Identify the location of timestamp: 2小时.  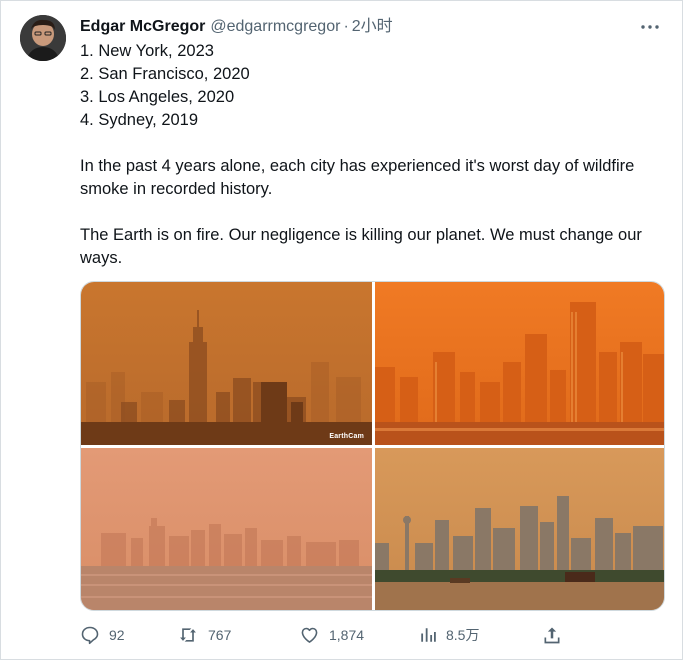
(372, 27).